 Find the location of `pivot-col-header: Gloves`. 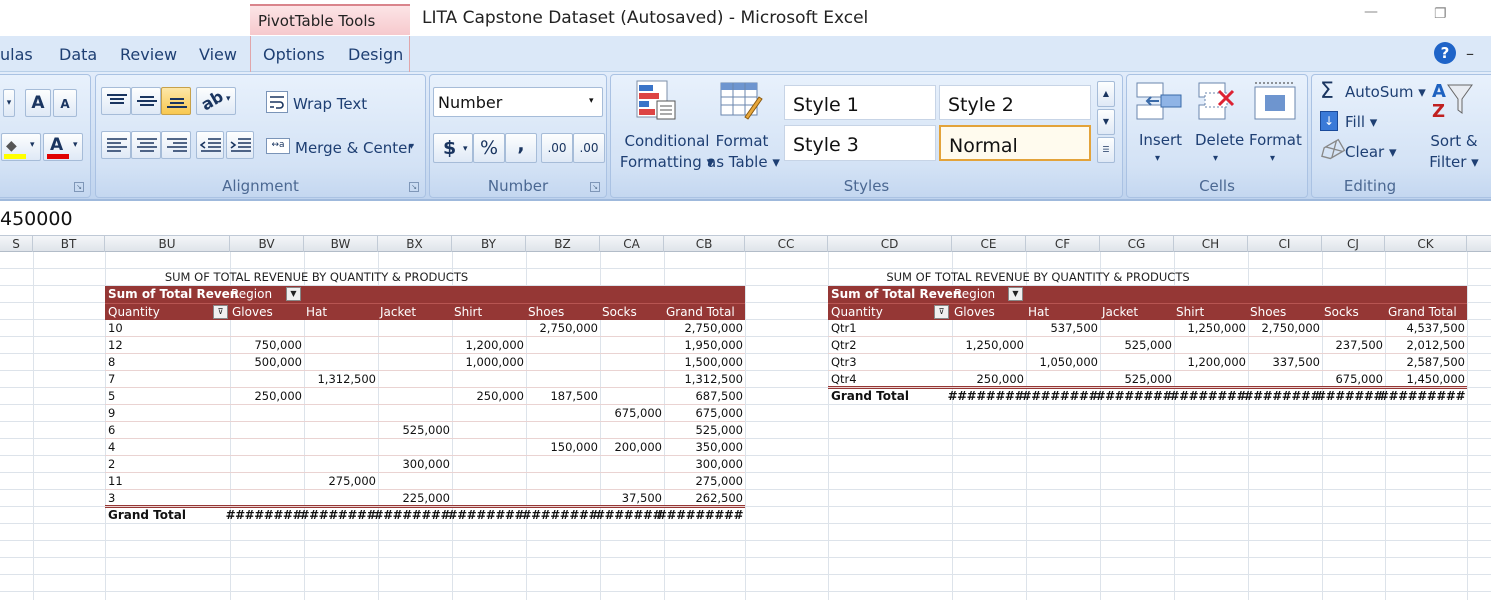

pivot-col-header: Gloves is located at coordinates (252, 312).